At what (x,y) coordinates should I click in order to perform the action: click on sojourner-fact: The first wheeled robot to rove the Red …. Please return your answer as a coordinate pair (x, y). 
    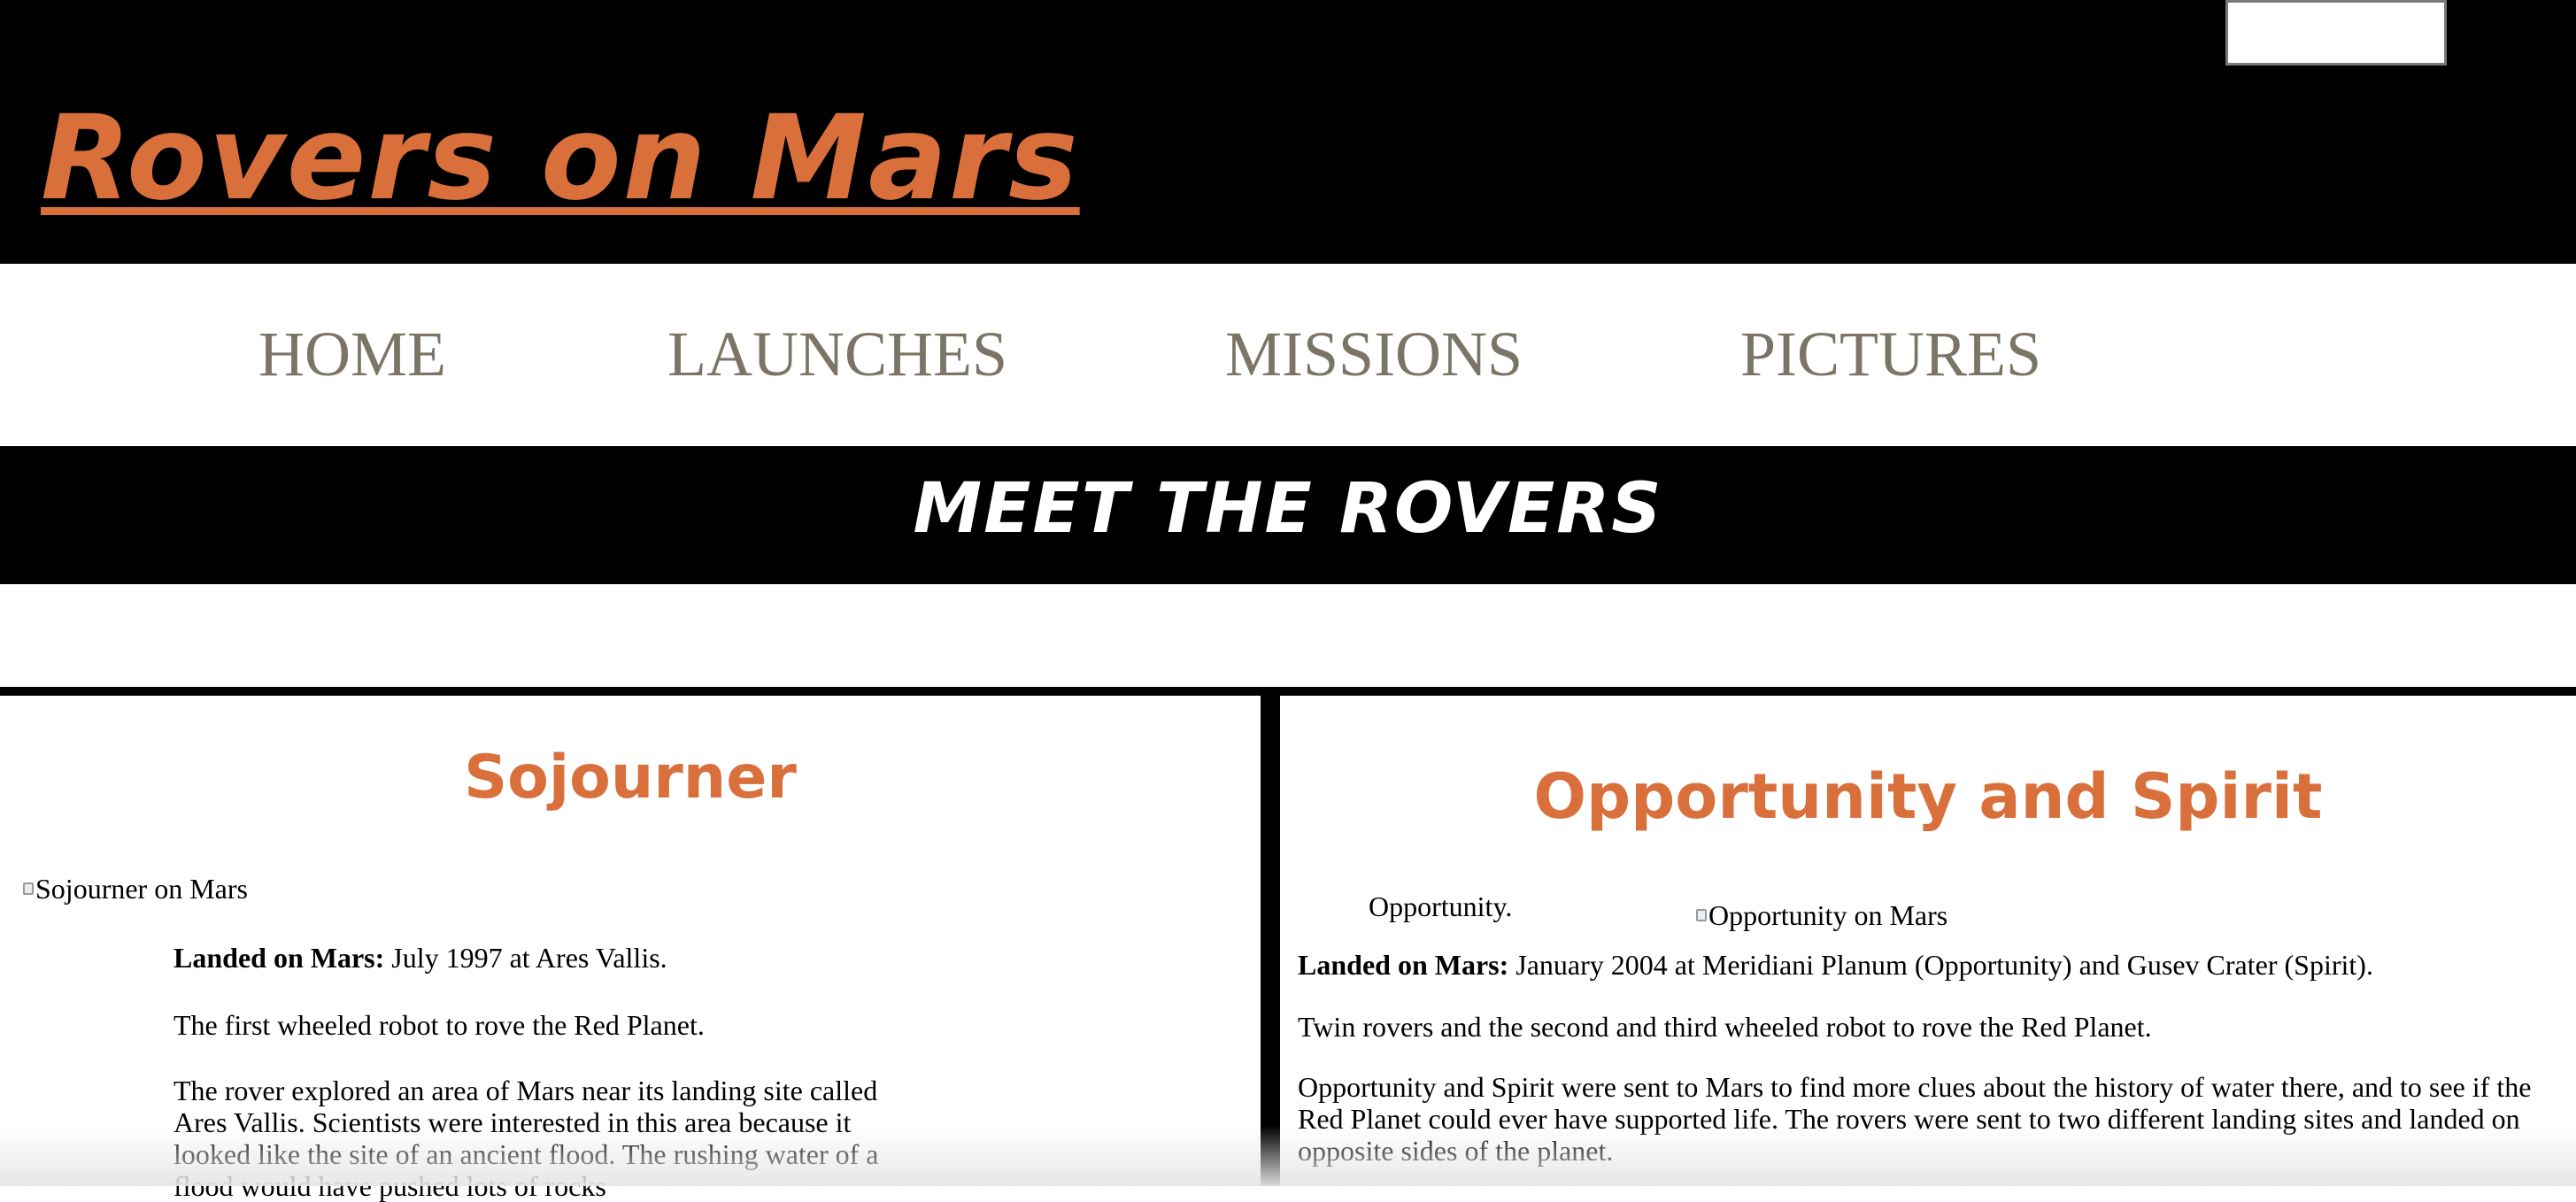
    Looking at the image, I should click on (439, 1025).